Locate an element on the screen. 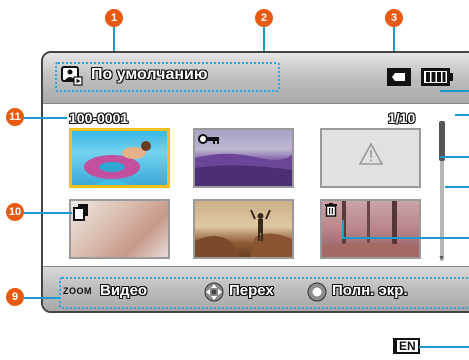 The height and width of the screenshot is (360, 469). dpad-icon is located at coordinates (214, 294).